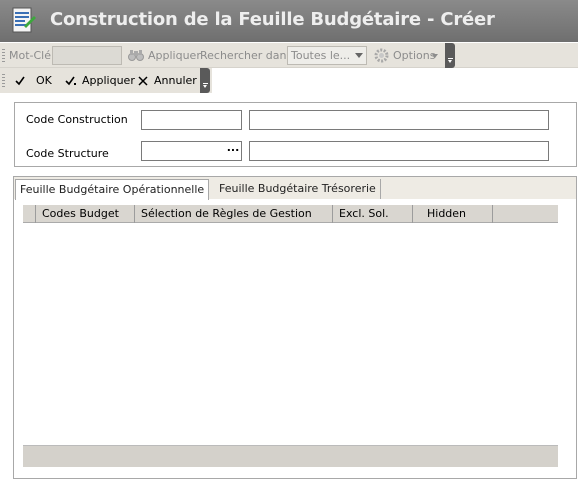 This screenshot has height=481, width=578. Describe the element at coordinates (395, 80) in the screenshot. I see `toolbar-row-background` at that location.